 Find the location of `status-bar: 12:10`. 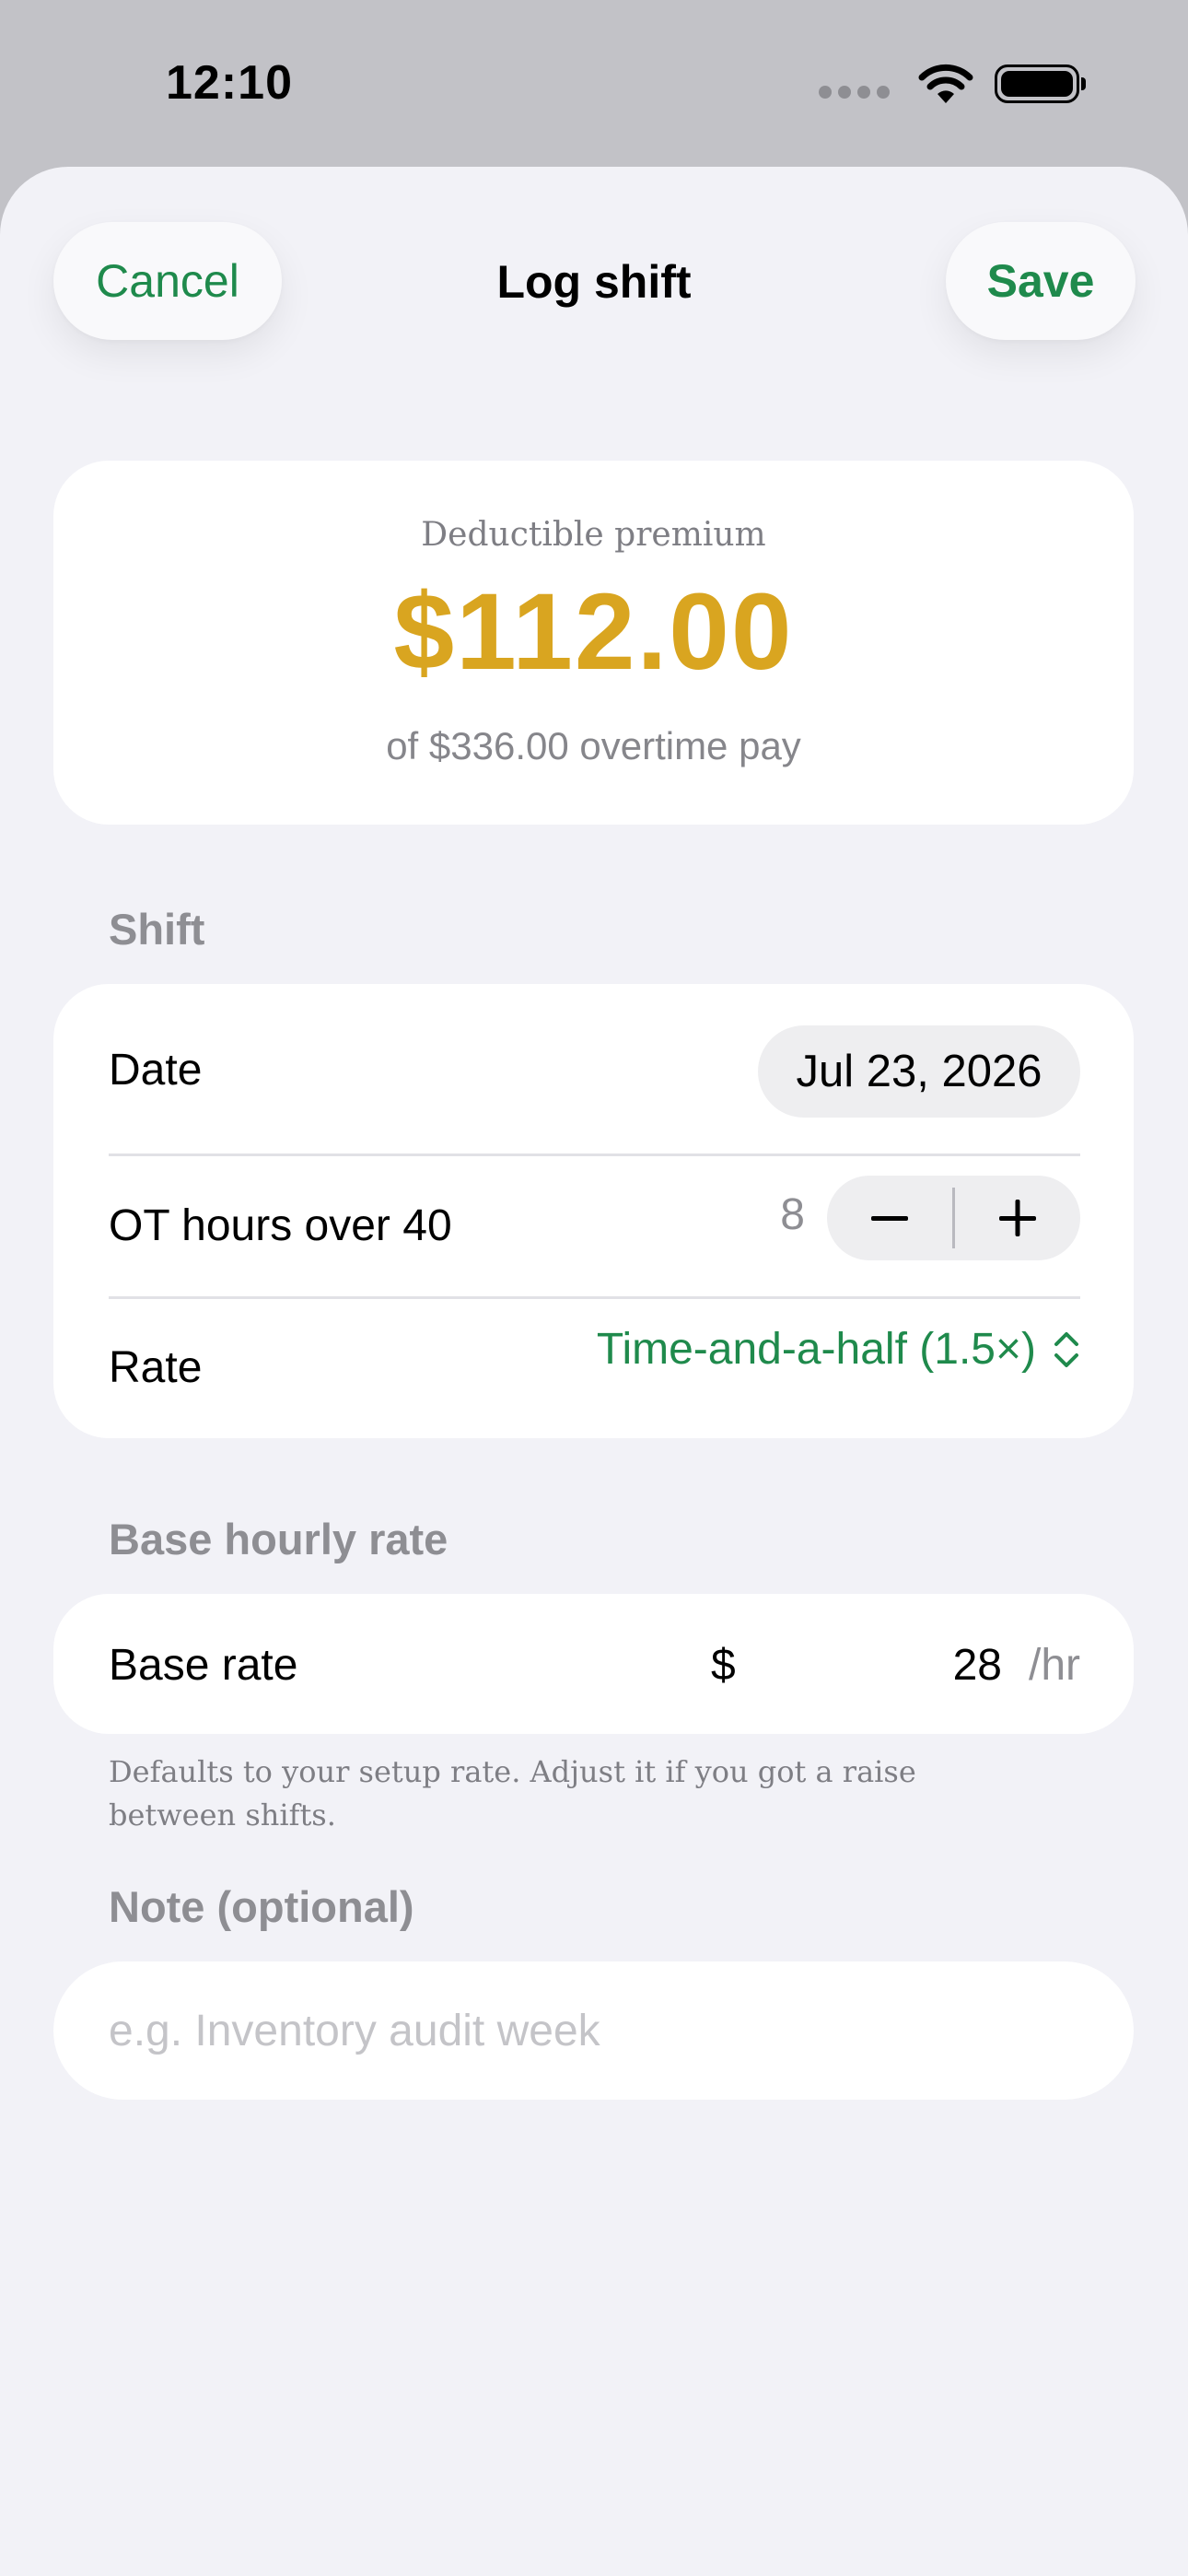

status-bar: 12:10 is located at coordinates (594, 83).